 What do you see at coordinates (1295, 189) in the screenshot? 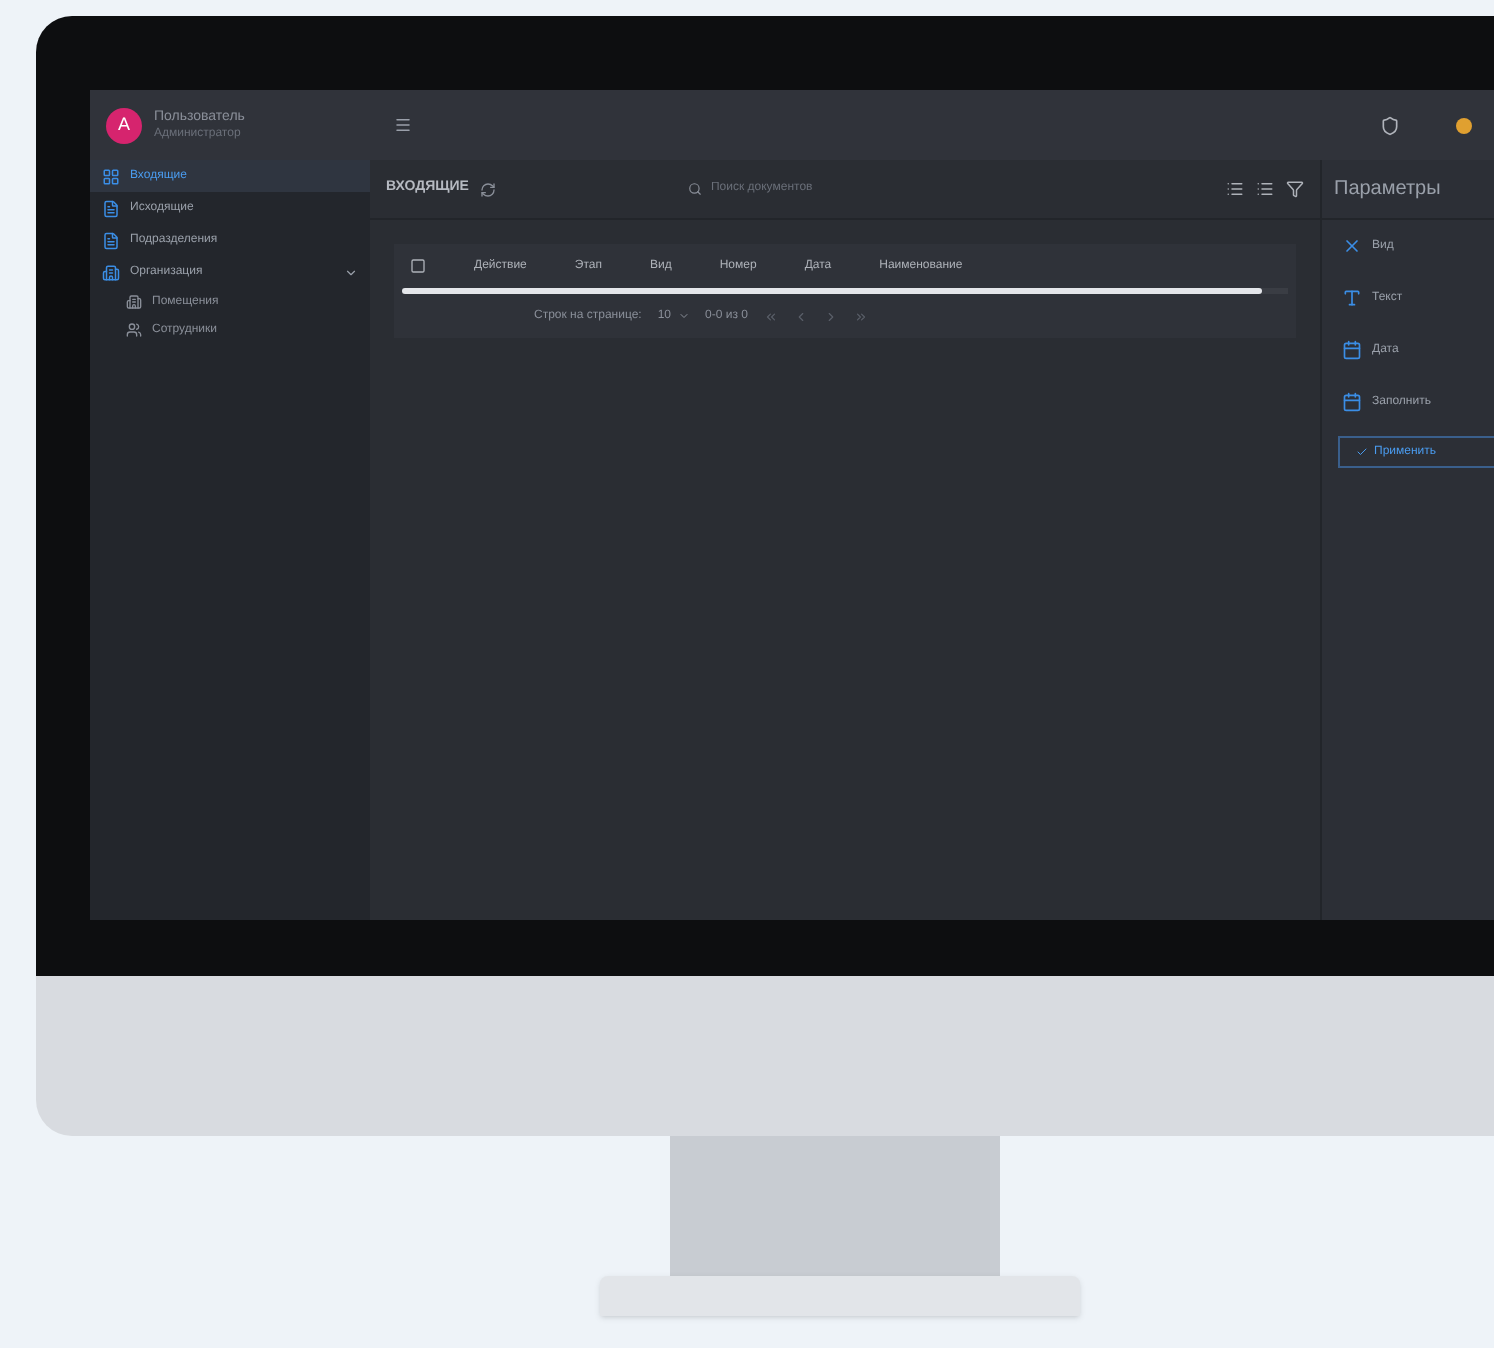
I see `filter-icon` at bounding box center [1295, 189].